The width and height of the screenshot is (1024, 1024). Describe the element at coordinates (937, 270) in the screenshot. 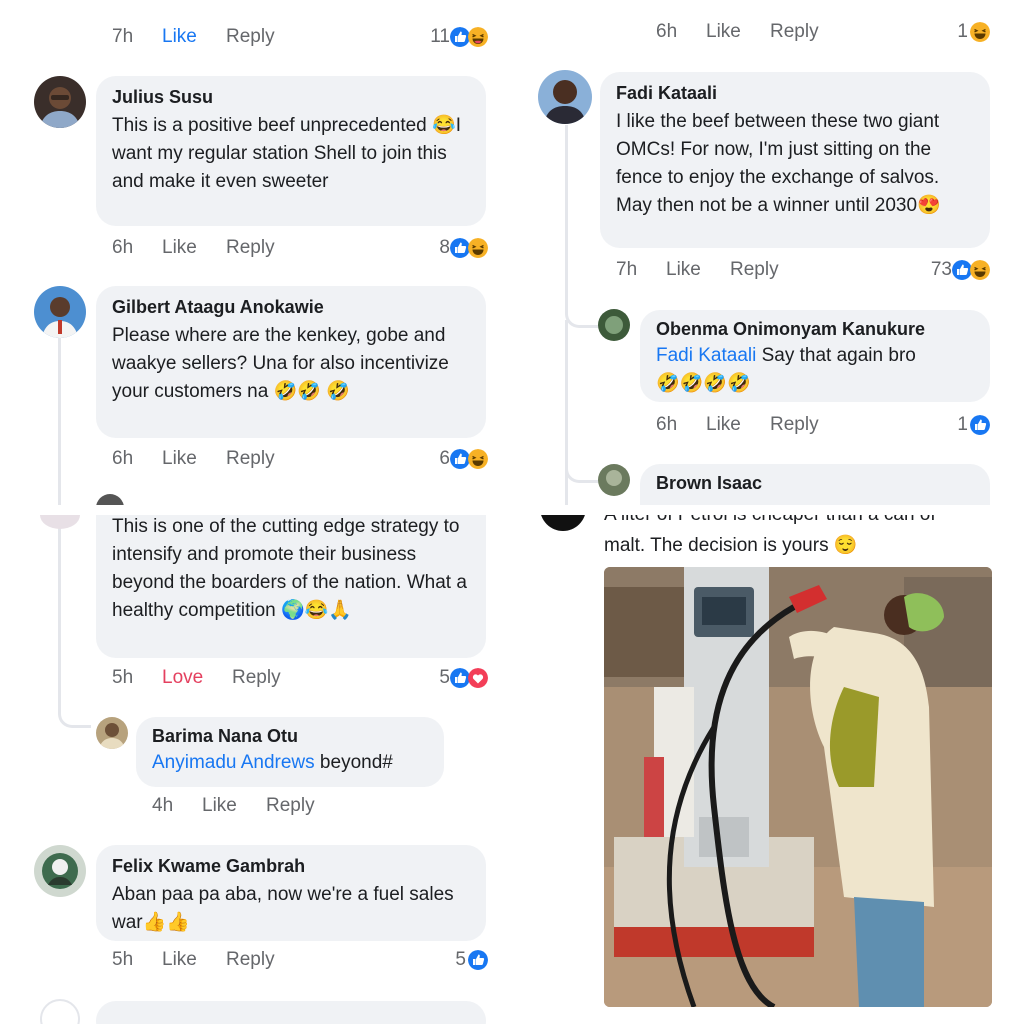

I see `reaction-summary: 73` at that location.